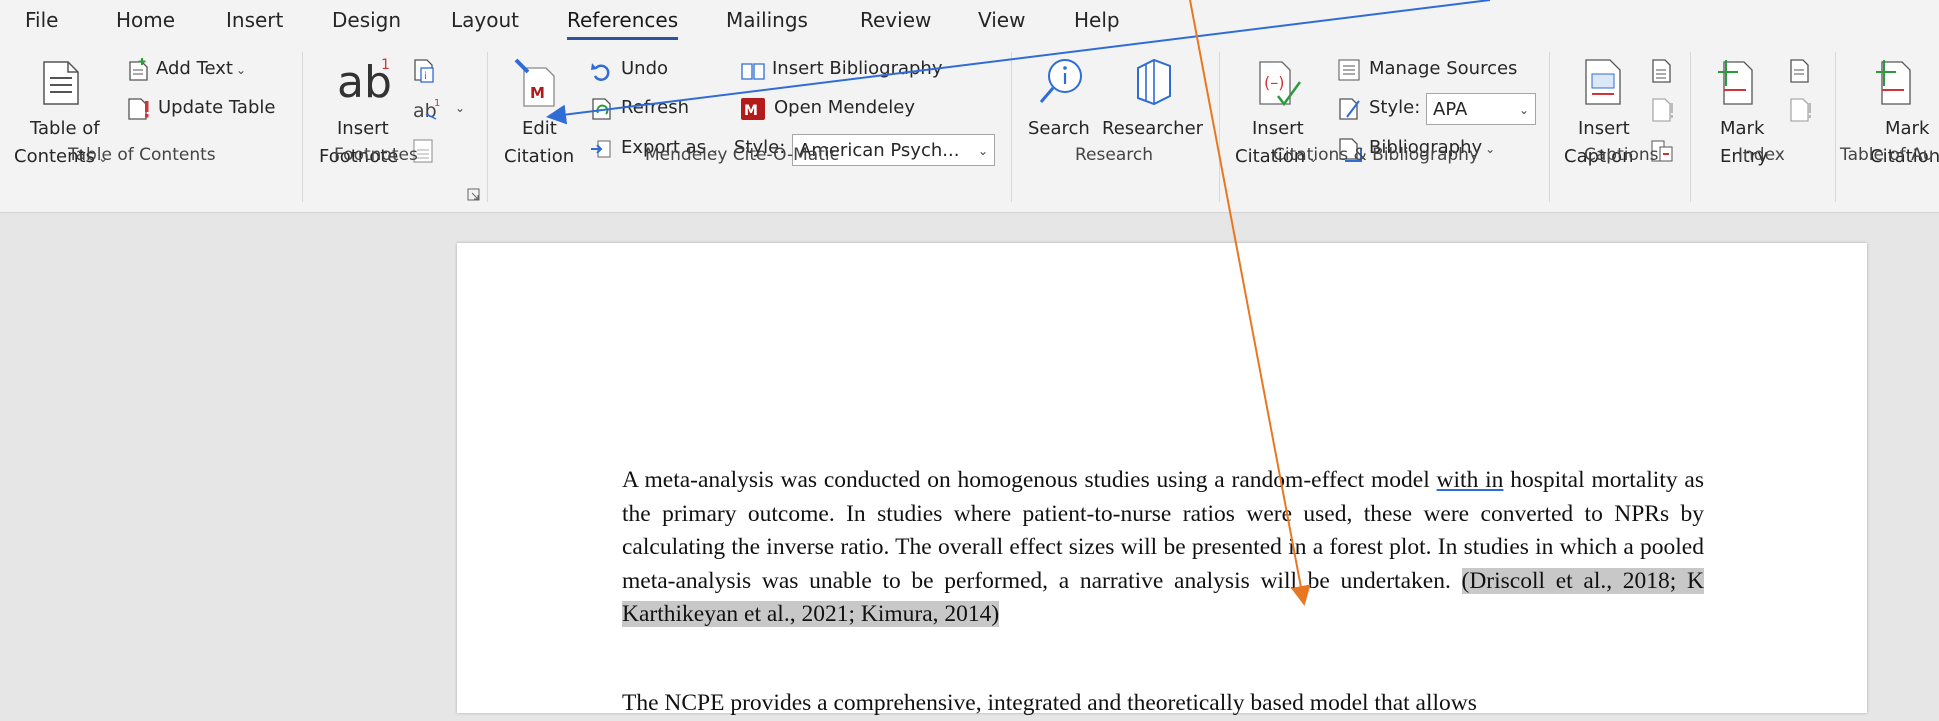 The height and width of the screenshot is (721, 1939). I want to click on insert-citation-icon: (–), so click(1280, 84).